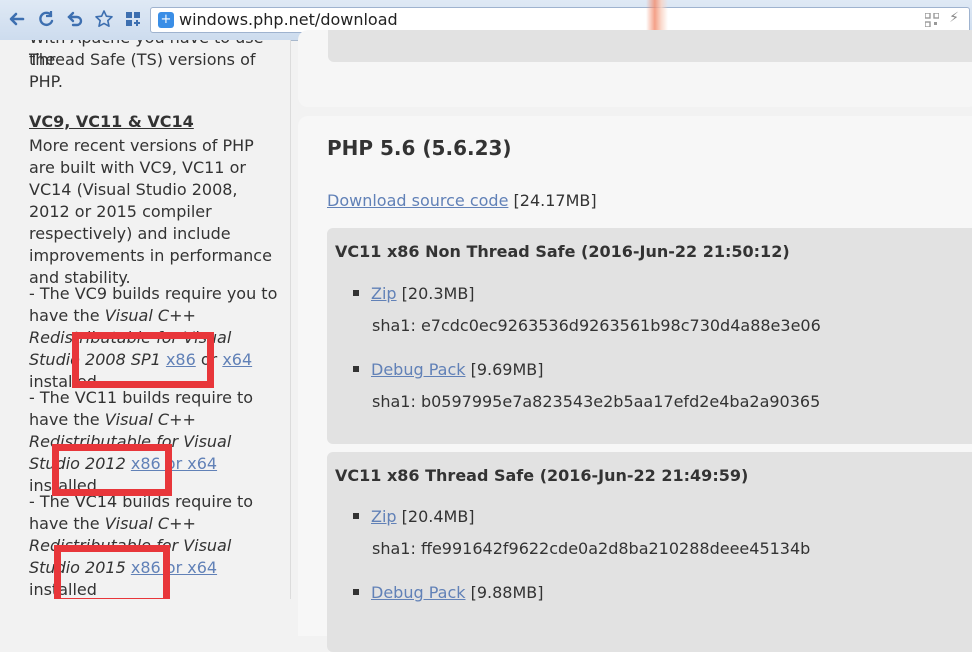  I want to click on previous-release-card, so click(635, 68).